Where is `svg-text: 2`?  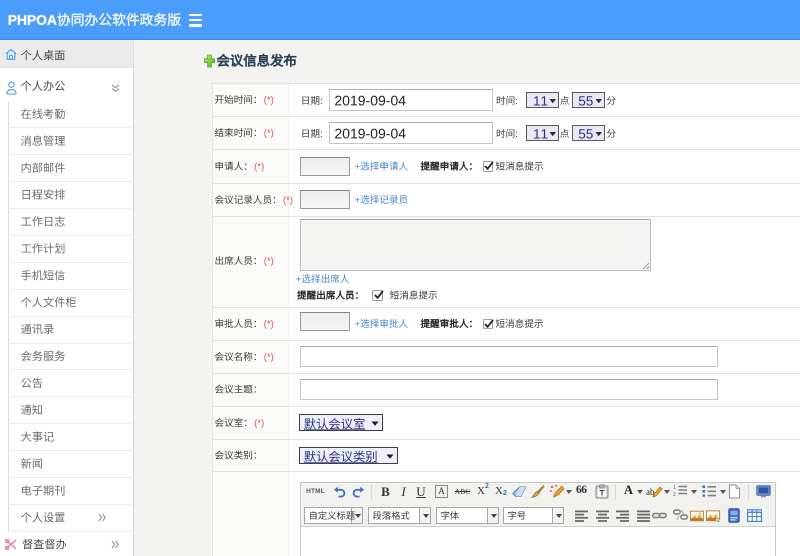
svg-text: 2 is located at coordinates (674, 494).